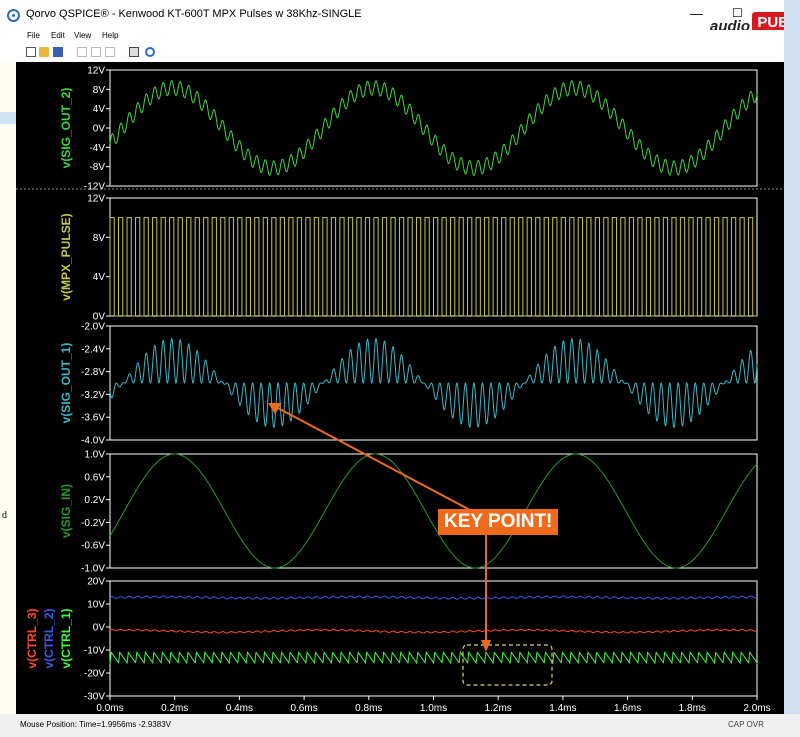 This screenshot has height=737, width=800. Describe the element at coordinates (303, 708) in the screenshot. I see `x-tick-label: 0.6ms` at that location.